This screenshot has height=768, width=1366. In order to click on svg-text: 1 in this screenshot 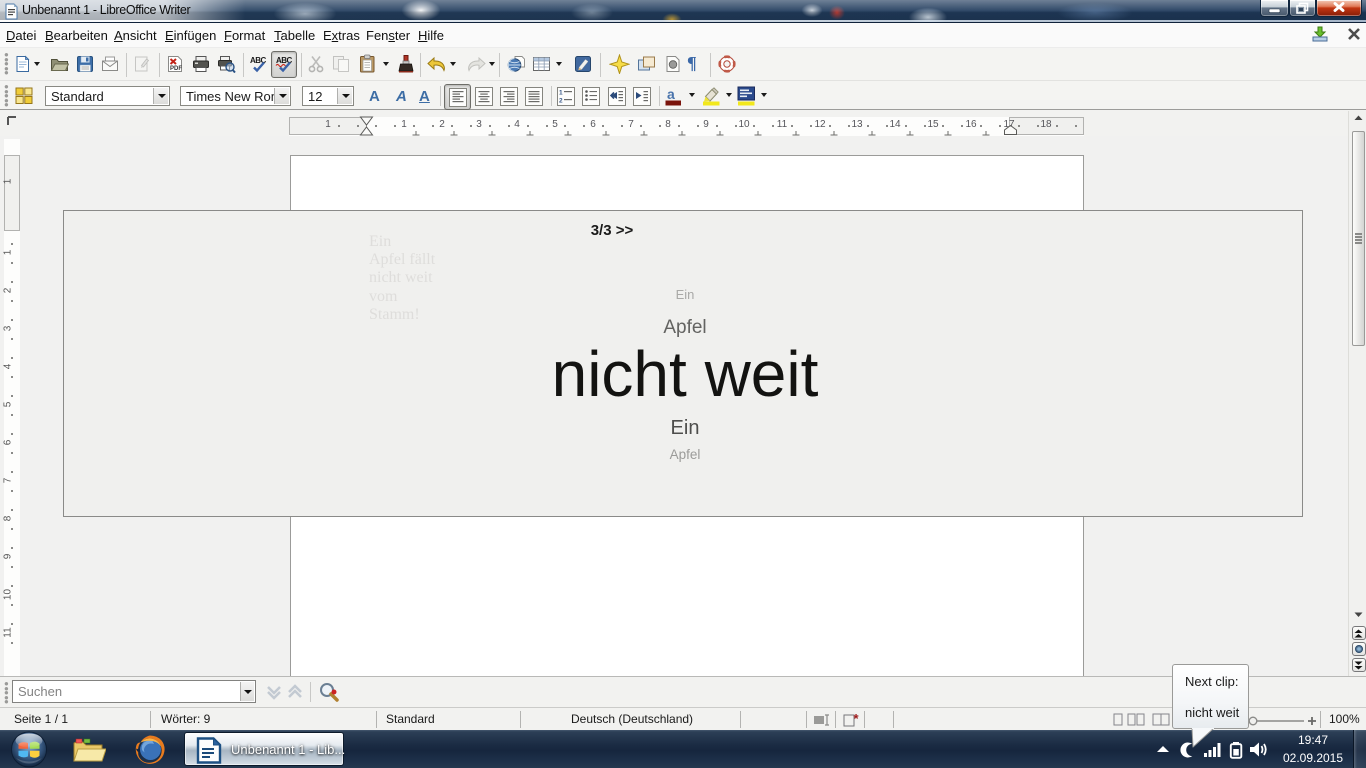, I will do `click(561, 93)`.